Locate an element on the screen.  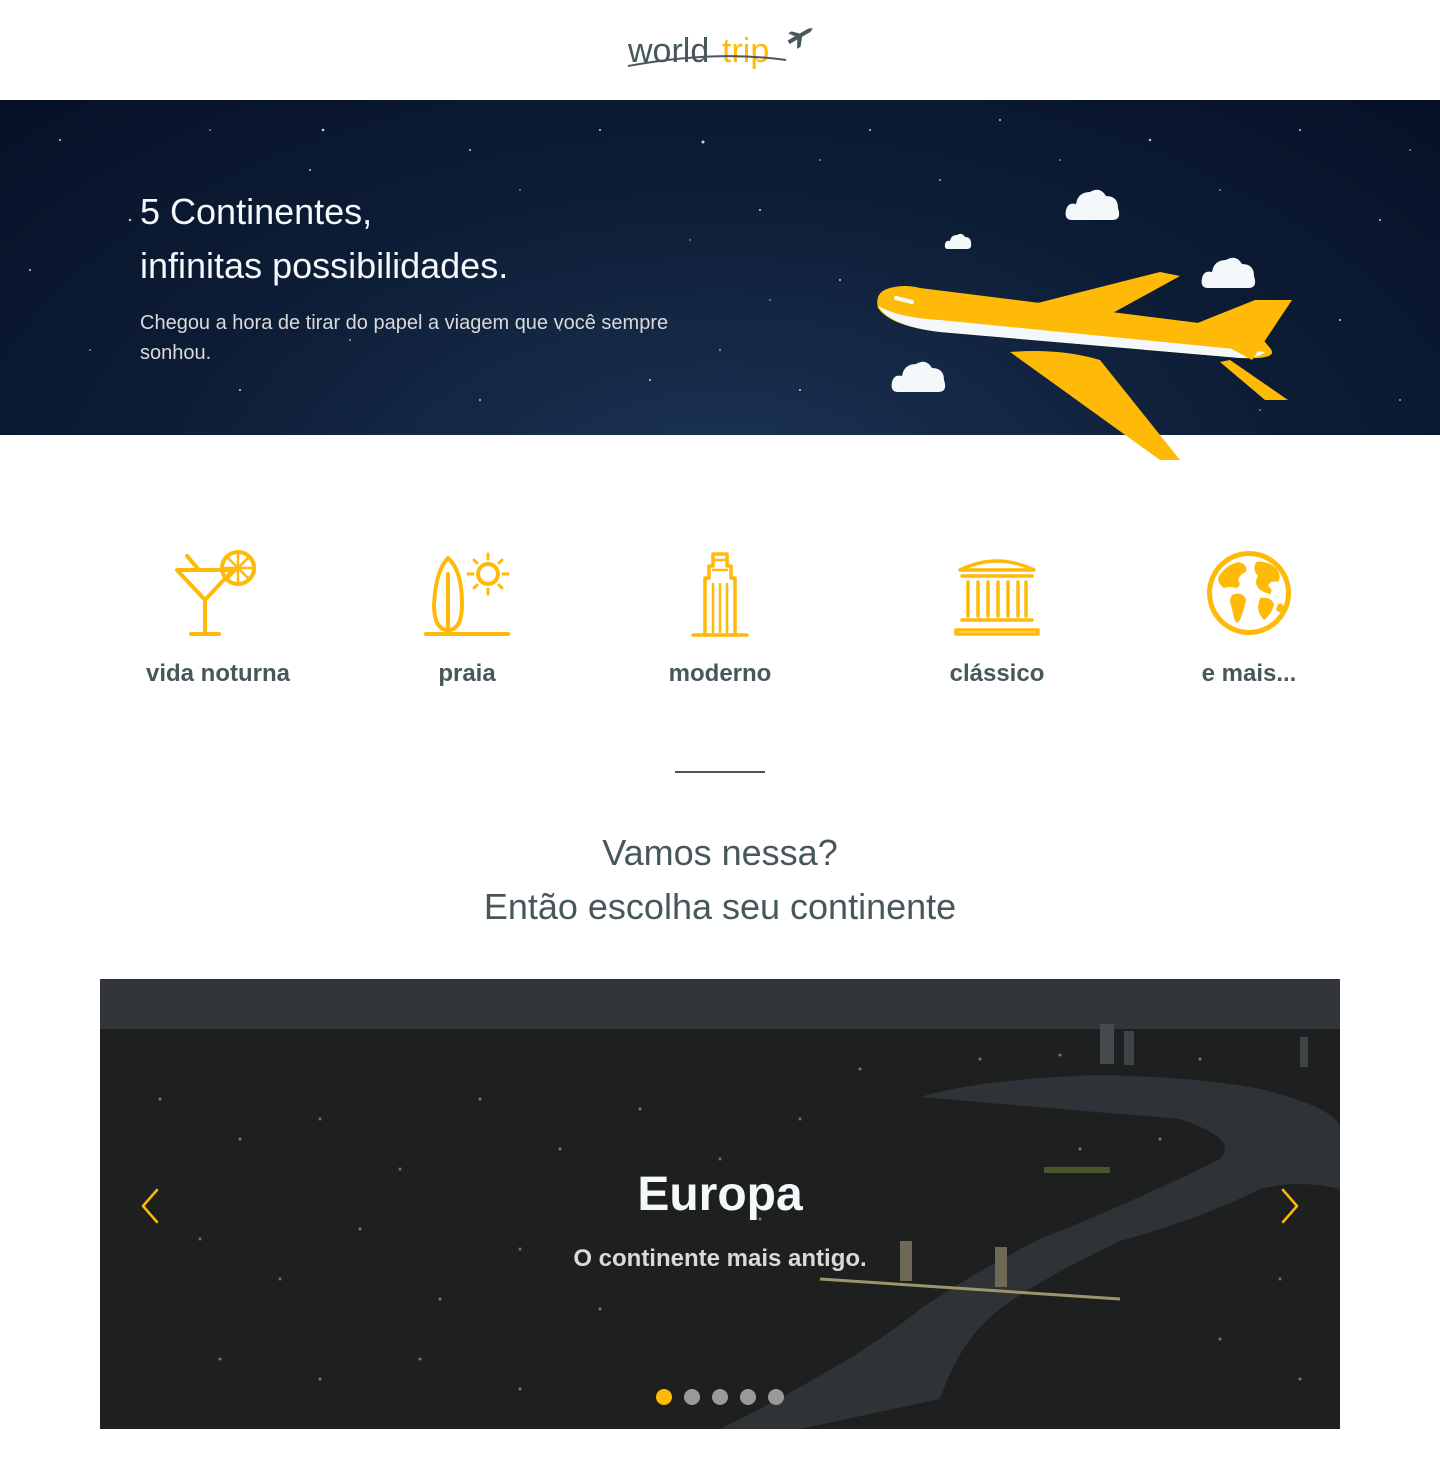
carousel-pagination is located at coordinates (720, 1397).